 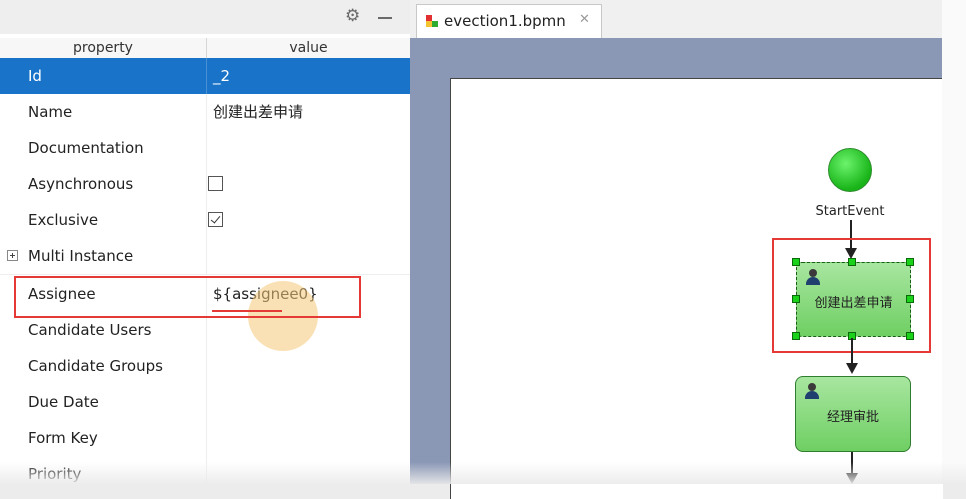 I want to click on expand-plus-icon, so click(x=12, y=255).